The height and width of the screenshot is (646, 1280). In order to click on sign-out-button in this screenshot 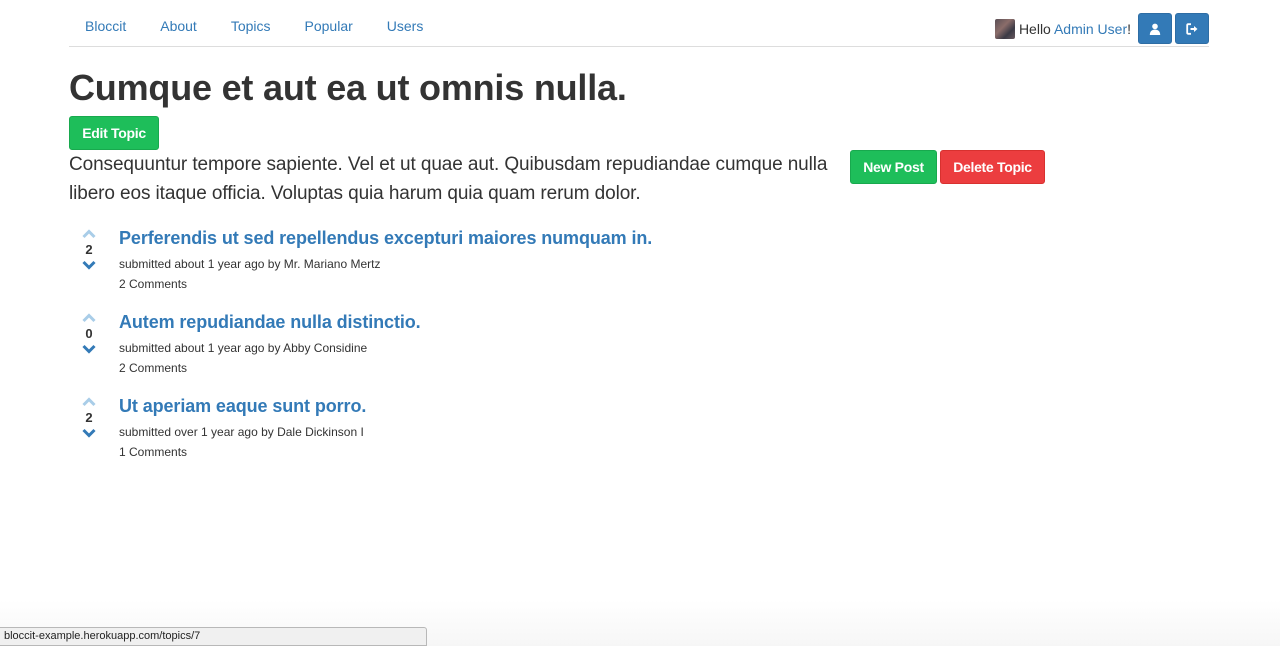, I will do `click(1192, 28)`.